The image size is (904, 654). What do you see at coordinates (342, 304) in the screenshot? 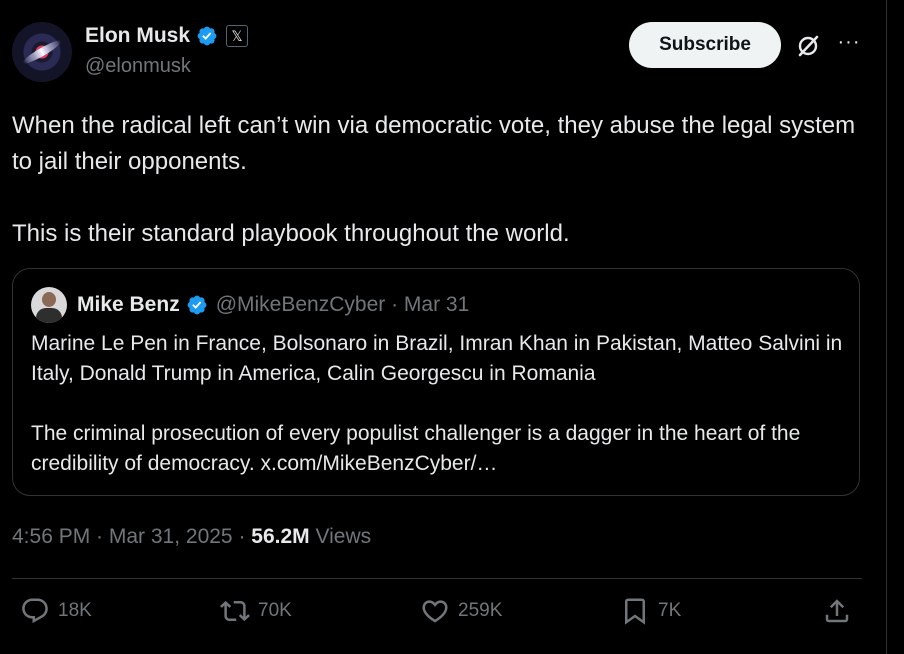
I see `quoted-author-handle-date: @MikeBenzCyber · Mar 31` at bounding box center [342, 304].